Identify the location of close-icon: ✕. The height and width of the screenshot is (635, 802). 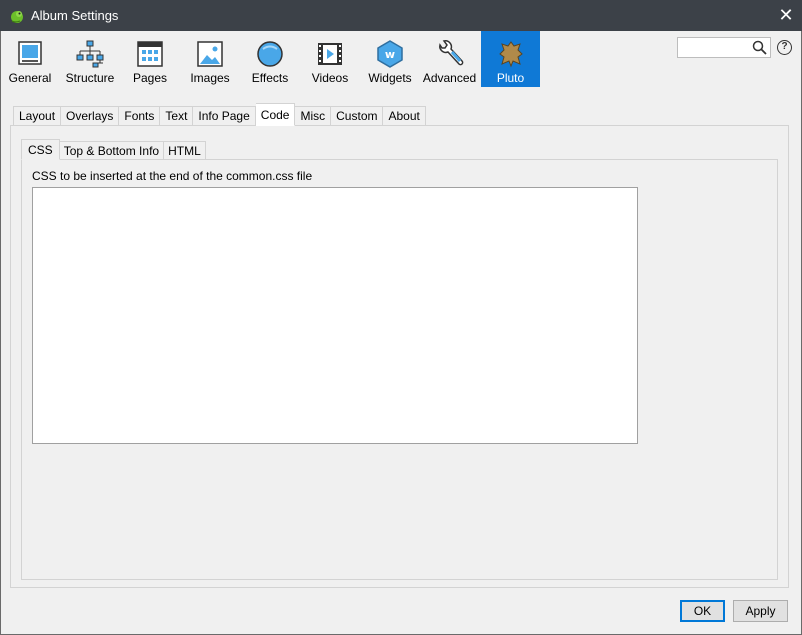
(786, 15).